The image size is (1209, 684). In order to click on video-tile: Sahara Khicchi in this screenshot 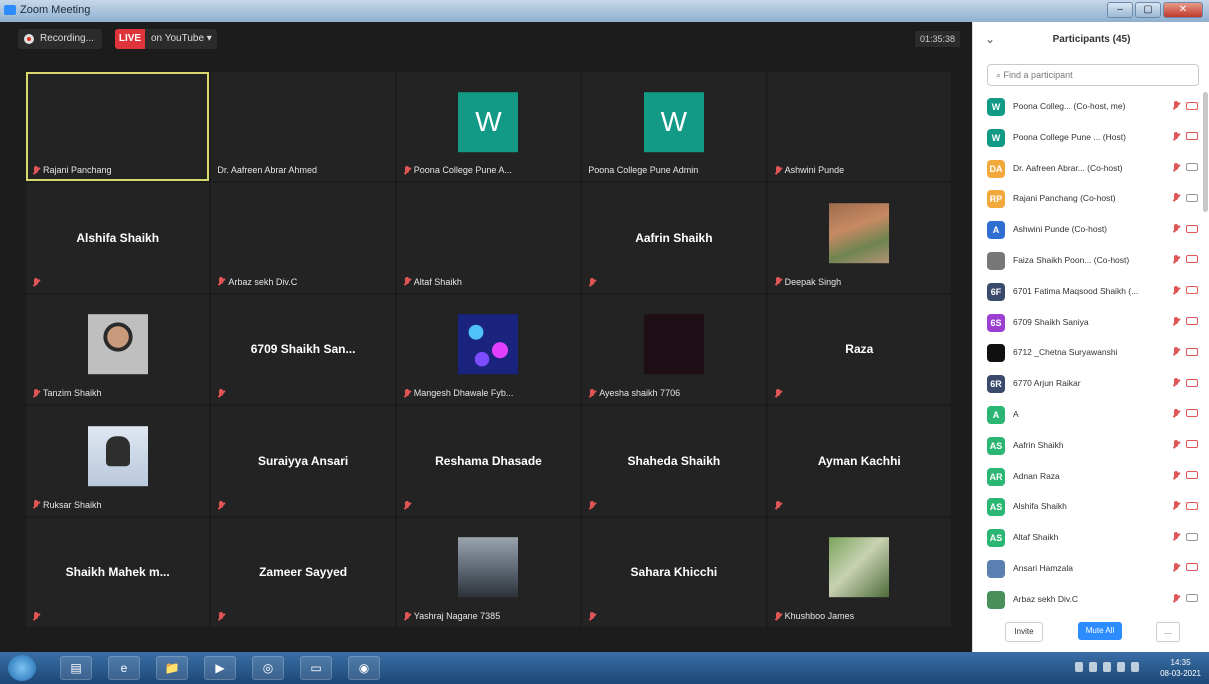, I will do `click(674, 572)`.